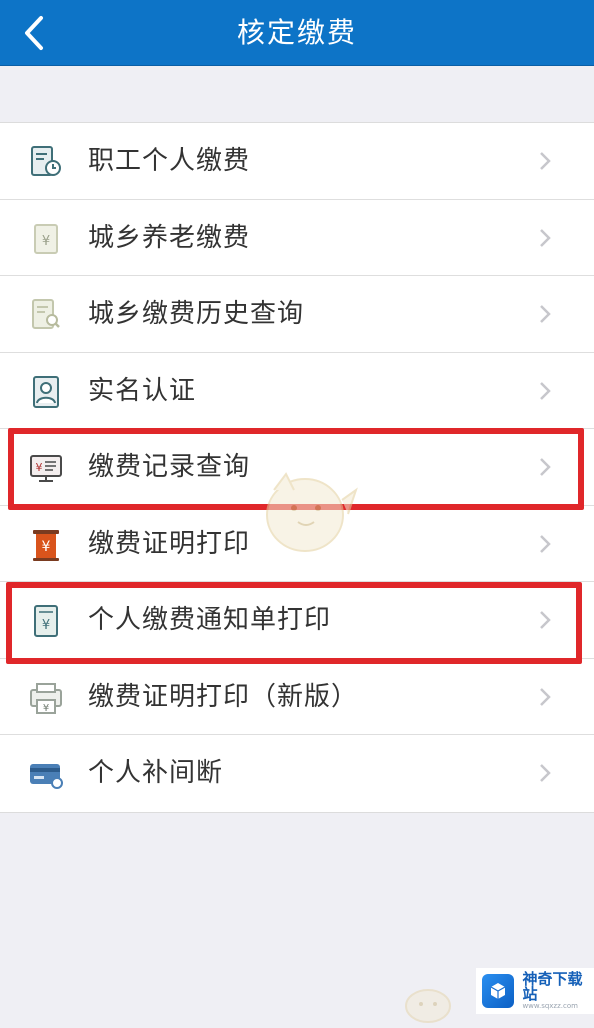  I want to click on menu-item-certificate-print-new: ¥ 缴费证明打印（新版）, so click(297, 697).